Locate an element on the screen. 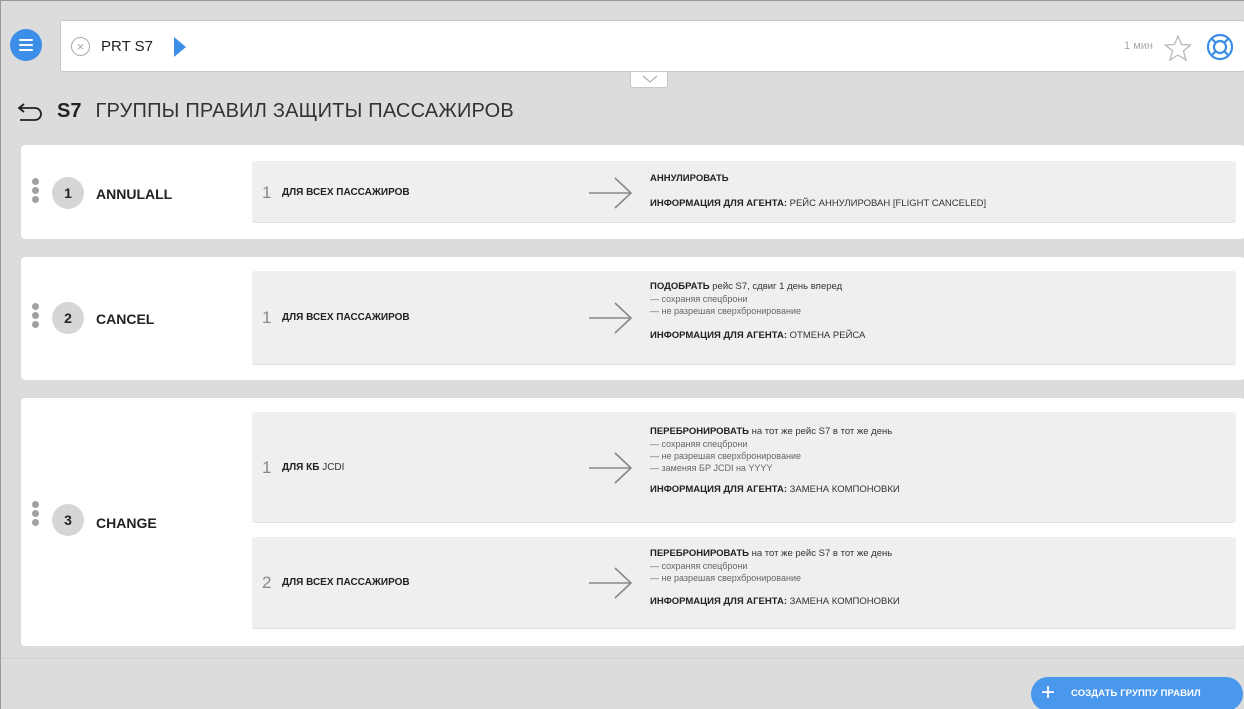  agent-info-value: РЕЙС АННУЛИРОВАН [FLIGHT CANCELED] is located at coordinates (888, 203).